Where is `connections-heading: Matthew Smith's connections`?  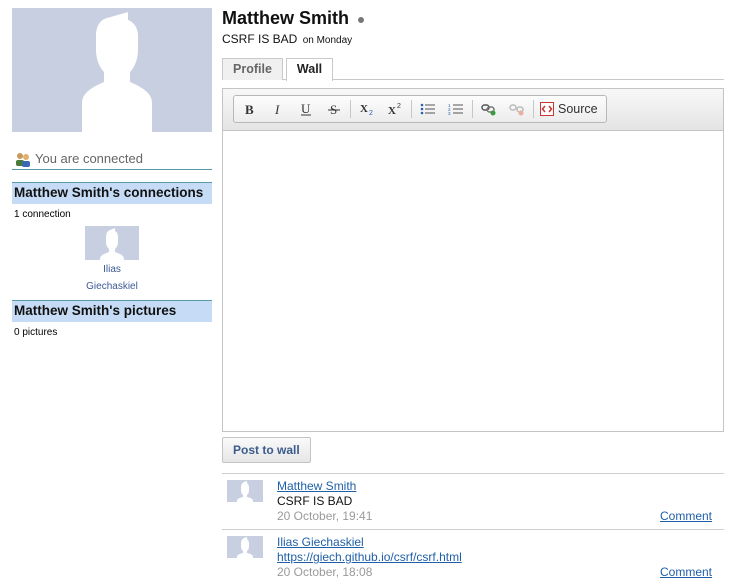
connections-heading: Matthew Smith's connections is located at coordinates (112, 193).